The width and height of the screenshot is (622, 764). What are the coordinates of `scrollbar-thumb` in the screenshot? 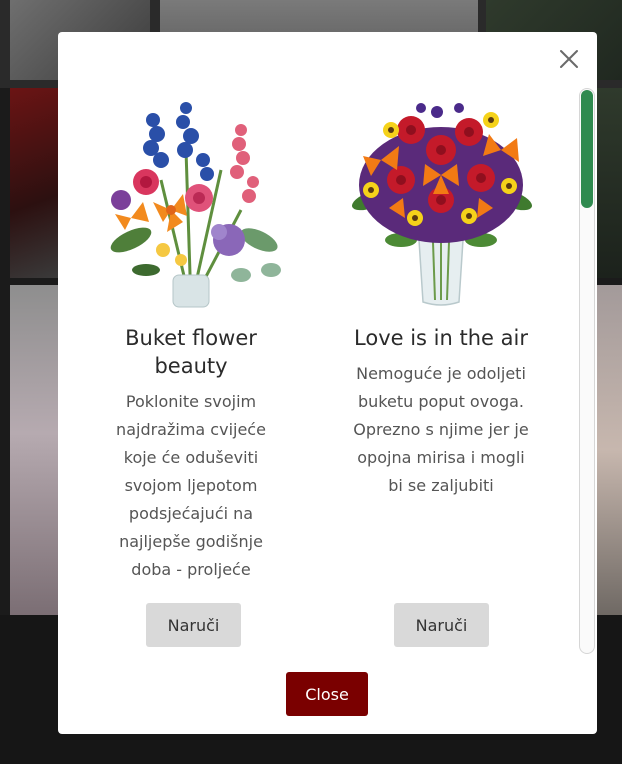 It's located at (587, 149).